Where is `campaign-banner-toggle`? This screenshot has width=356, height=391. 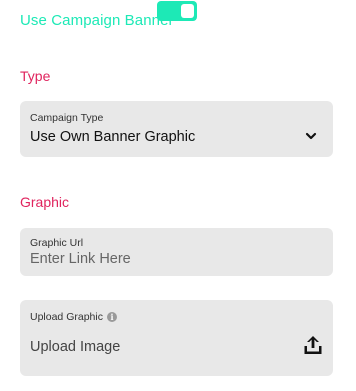
campaign-banner-toggle is located at coordinates (177, 11).